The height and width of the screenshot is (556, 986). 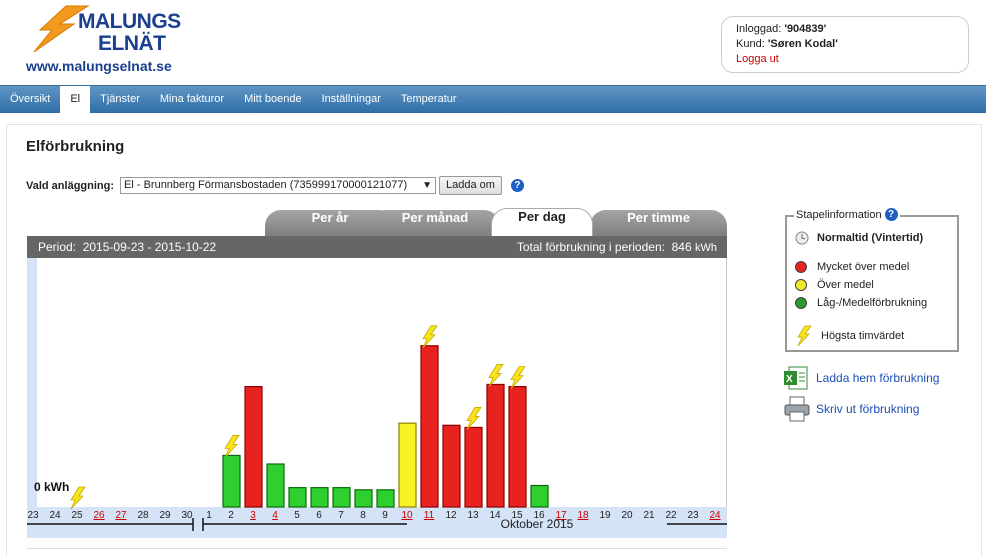 I want to click on nav-tab-mitt-boende: Mitt boende, so click(x=272, y=99).